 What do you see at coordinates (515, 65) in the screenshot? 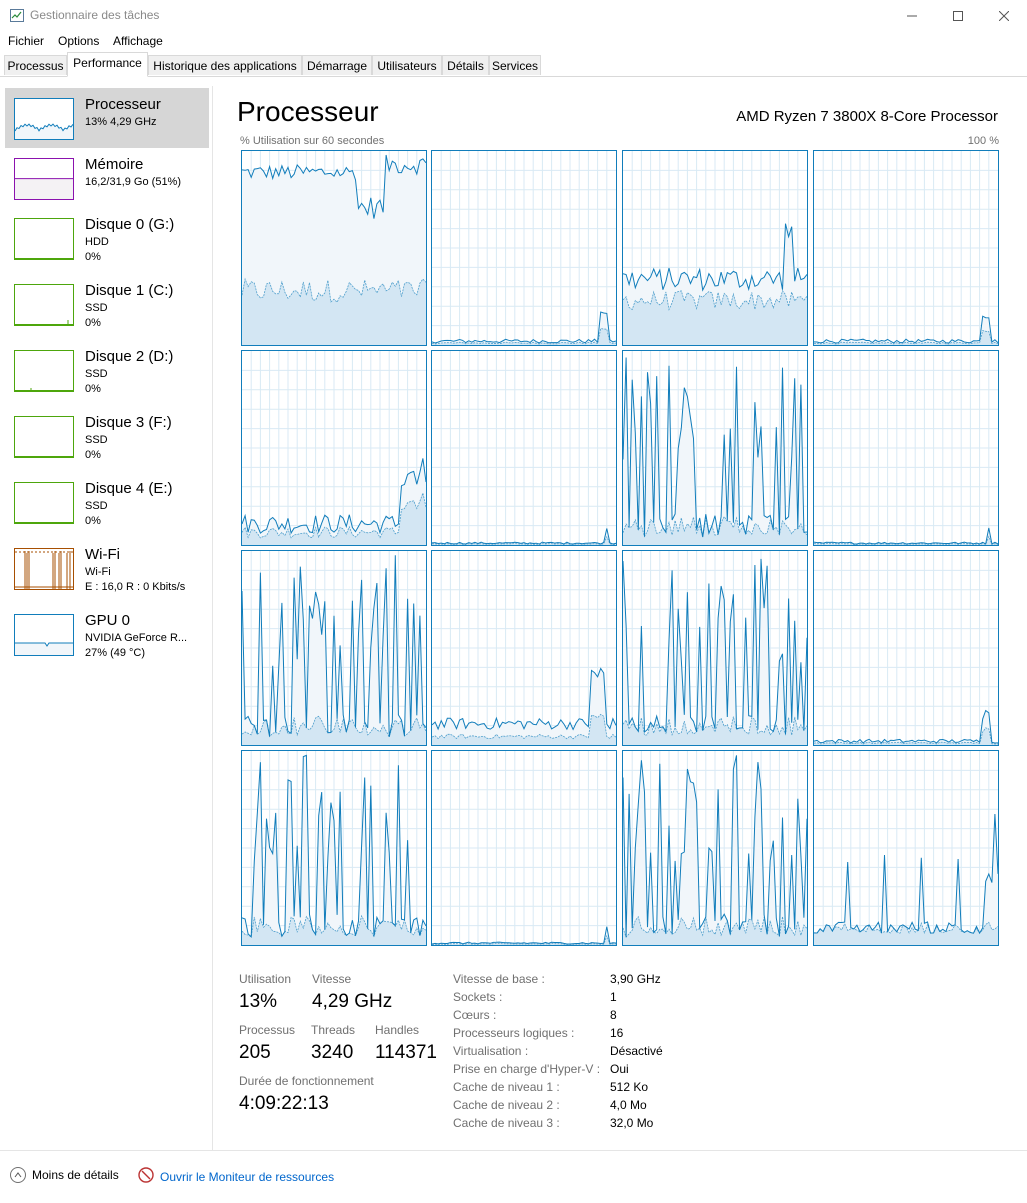
I see `tab-services: Services` at bounding box center [515, 65].